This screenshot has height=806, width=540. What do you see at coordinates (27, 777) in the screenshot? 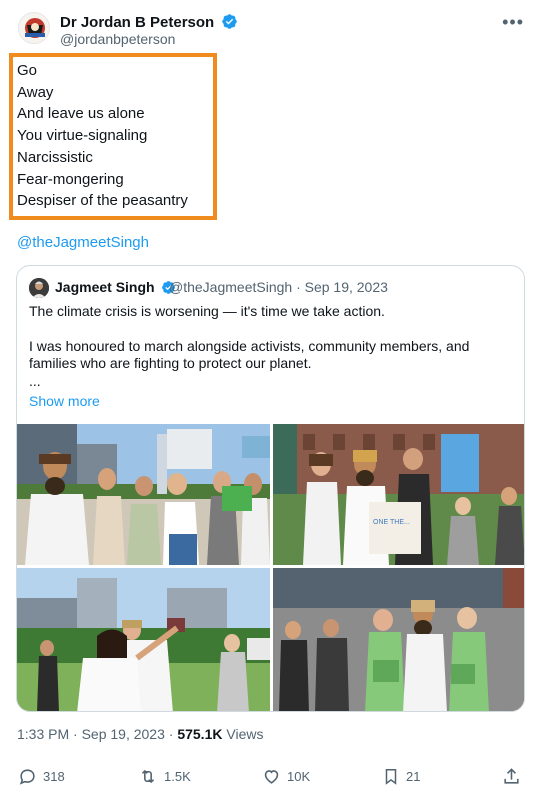
I see `reply-icon` at bounding box center [27, 777].